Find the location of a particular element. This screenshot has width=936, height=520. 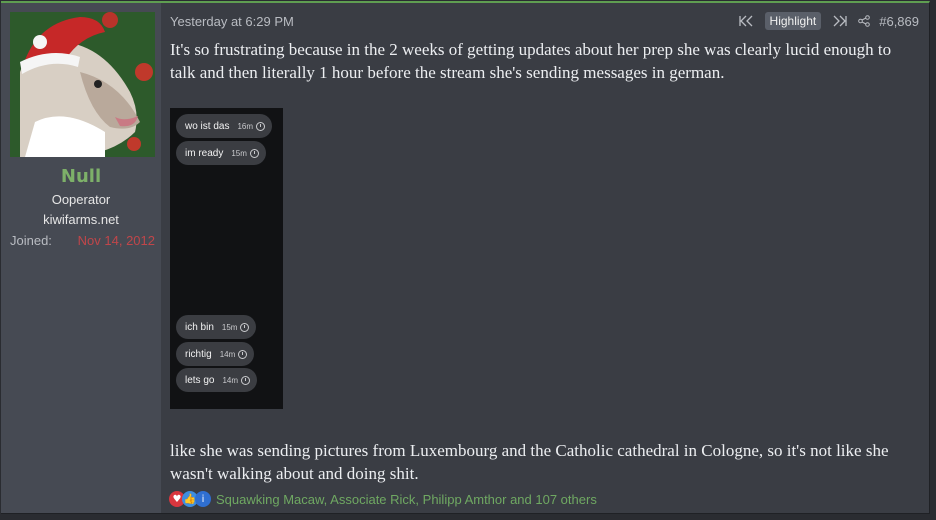

message-bubble: wo ist das 16m is located at coordinates (224, 126).